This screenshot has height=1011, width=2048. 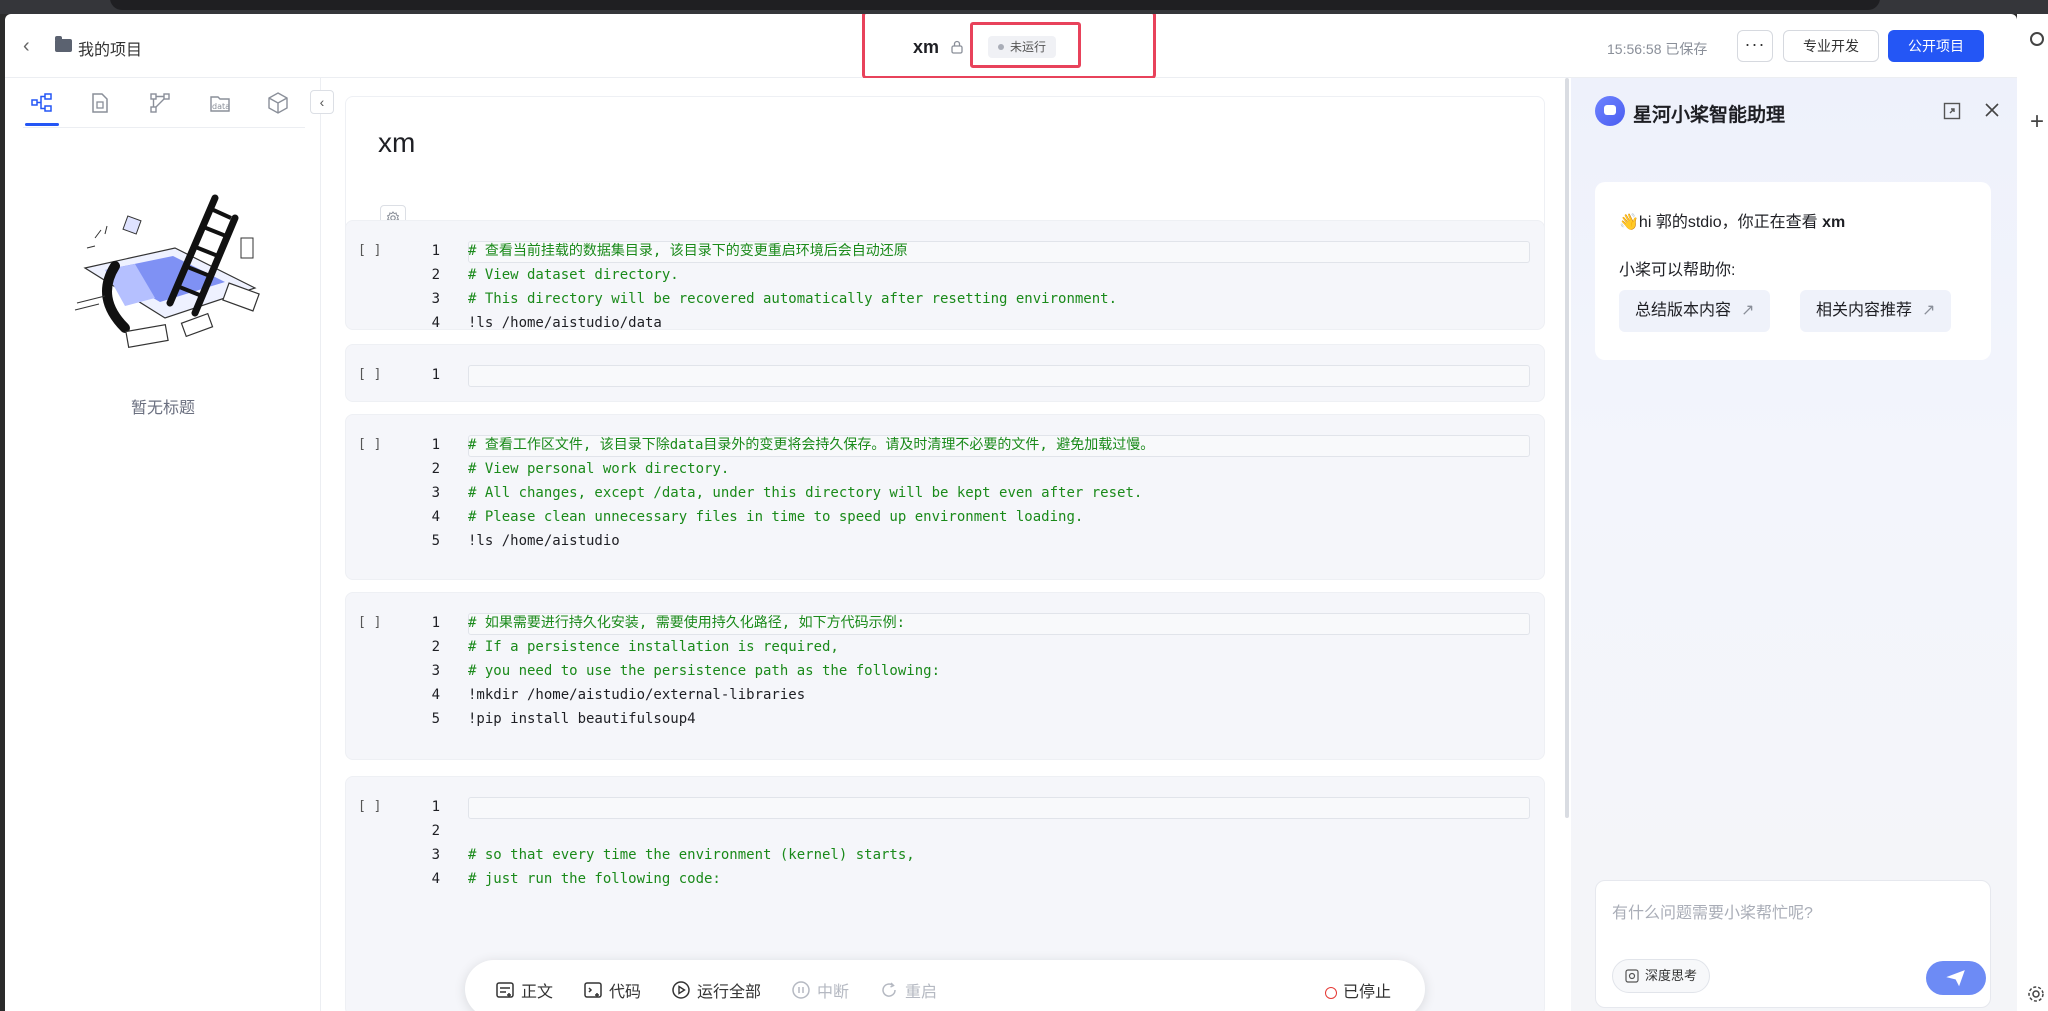 I want to click on assistant-greeting: 👋hi 郭的stdio，你正在查看 xm, so click(x=1732, y=220).